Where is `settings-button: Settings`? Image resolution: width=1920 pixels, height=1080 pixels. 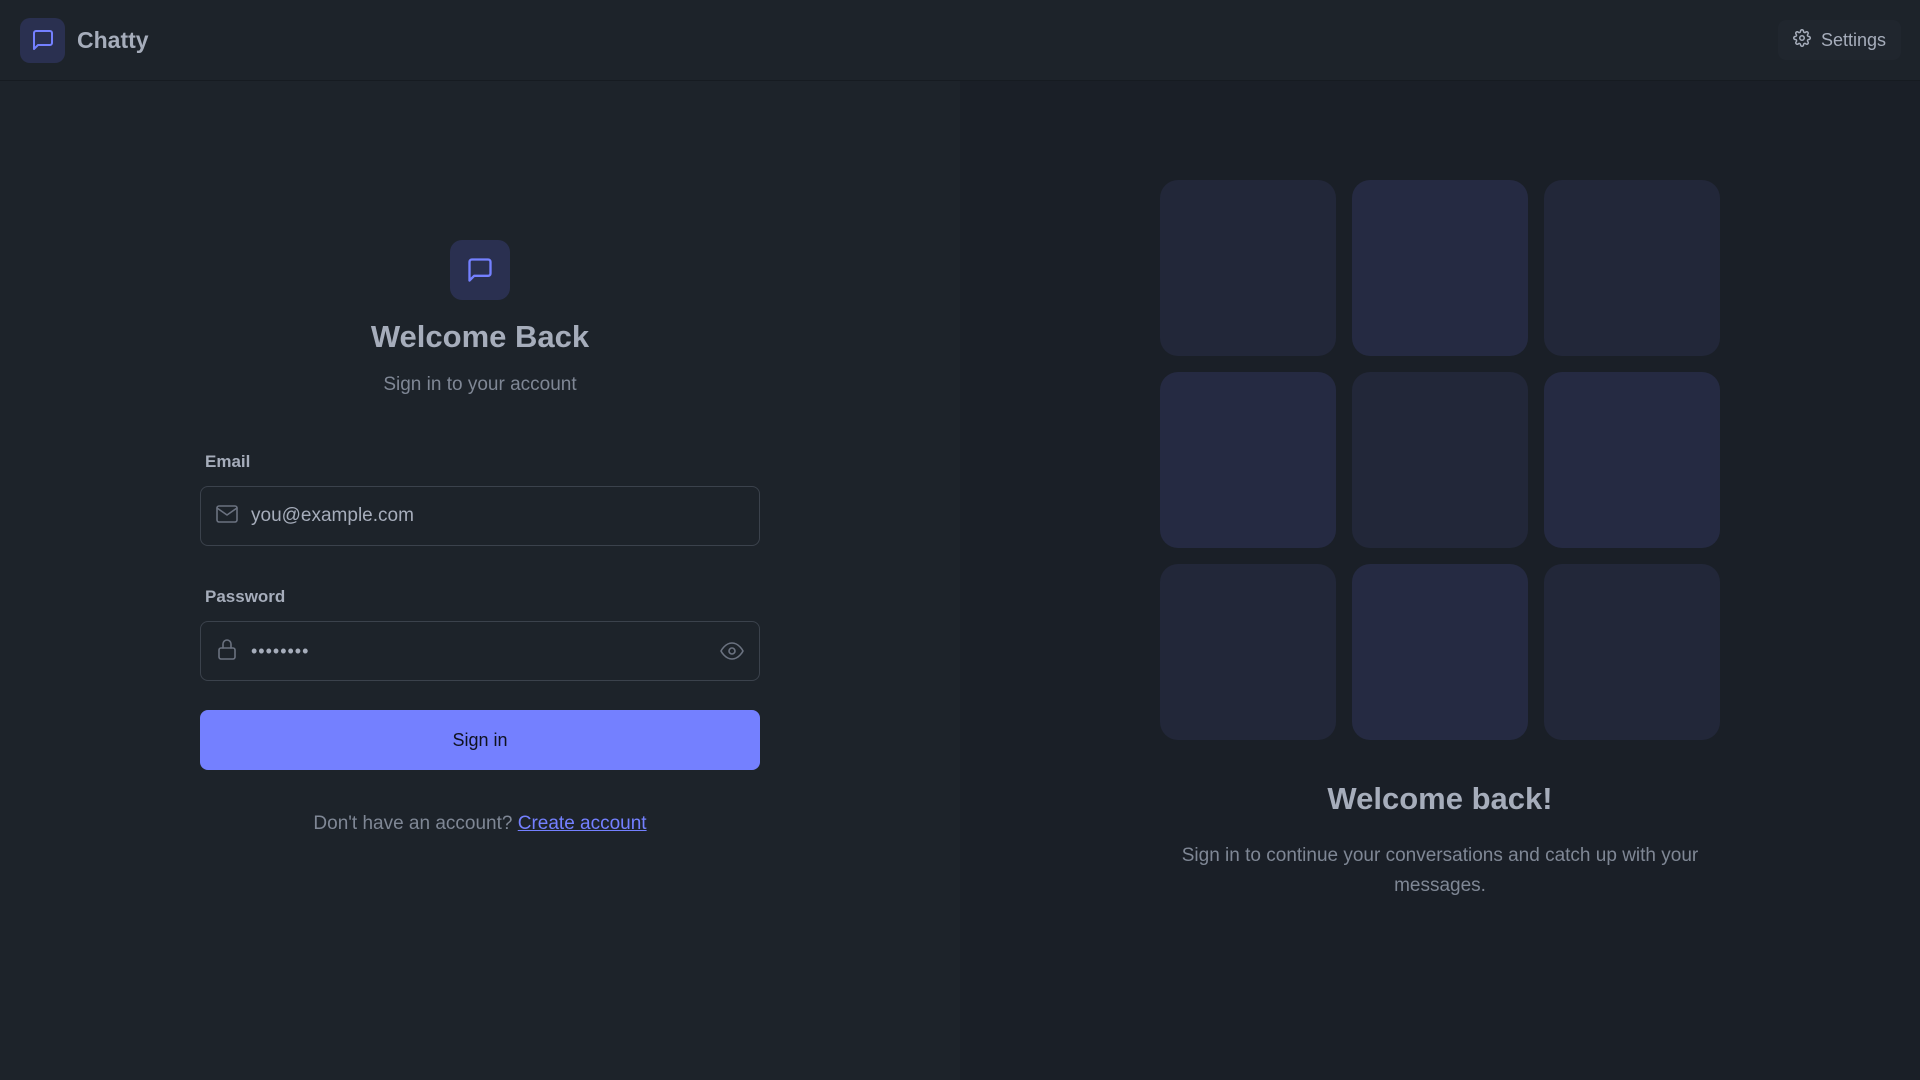 settings-button: Settings is located at coordinates (1839, 40).